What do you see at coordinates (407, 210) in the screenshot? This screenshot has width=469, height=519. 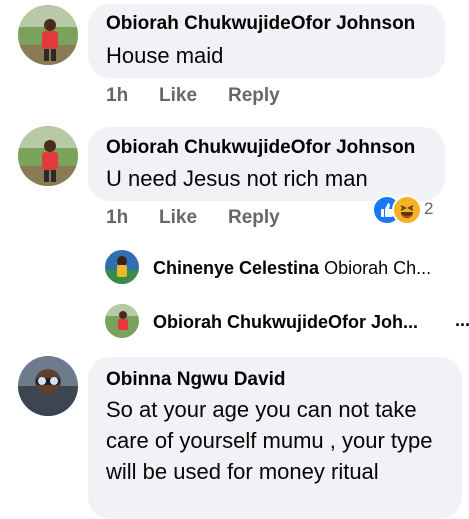 I see `haha-reaction-icon` at bounding box center [407, 210].